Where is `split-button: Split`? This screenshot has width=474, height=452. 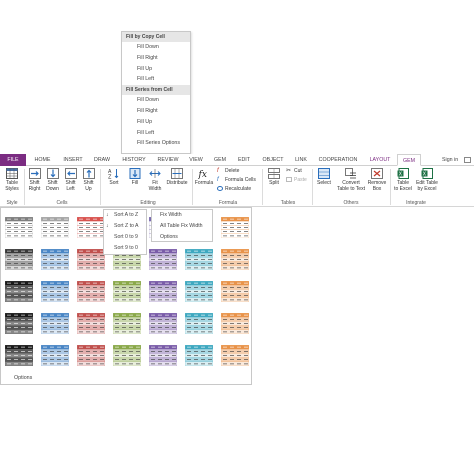
split-button: Split is located at coordinates (274, 177).